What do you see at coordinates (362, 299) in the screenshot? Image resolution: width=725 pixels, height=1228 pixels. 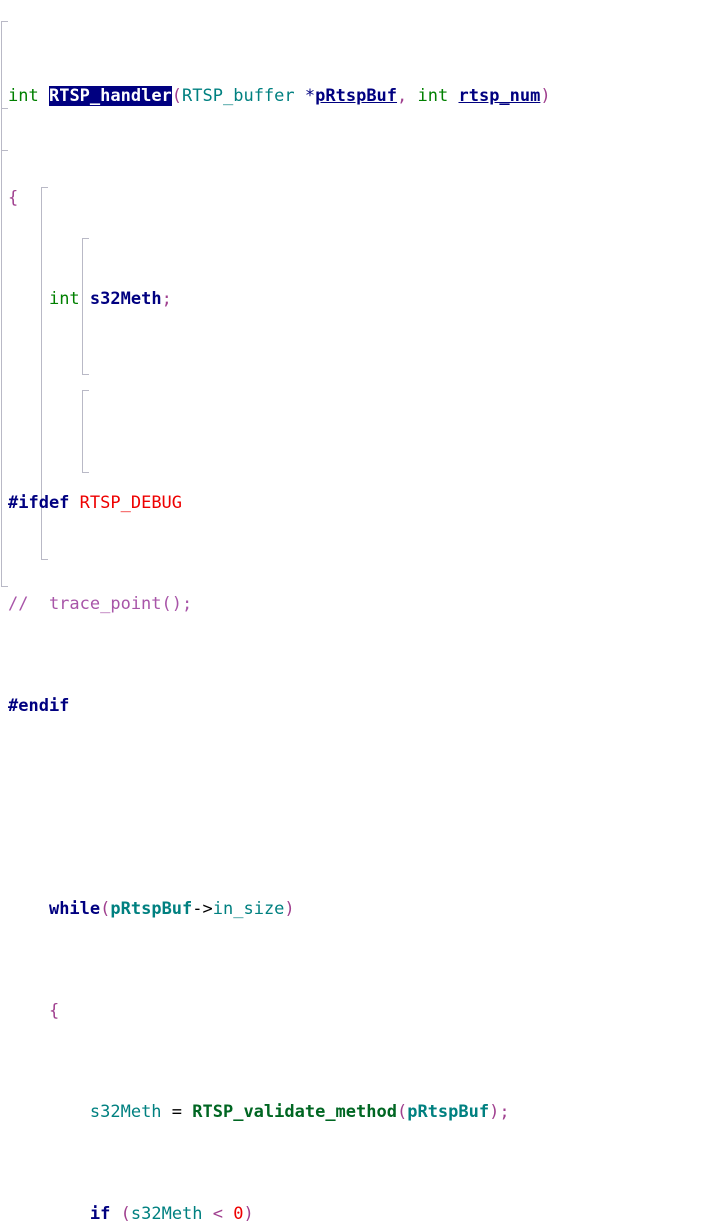 I see `code-line: int s32Meth;` at bounding box center [362, 299].